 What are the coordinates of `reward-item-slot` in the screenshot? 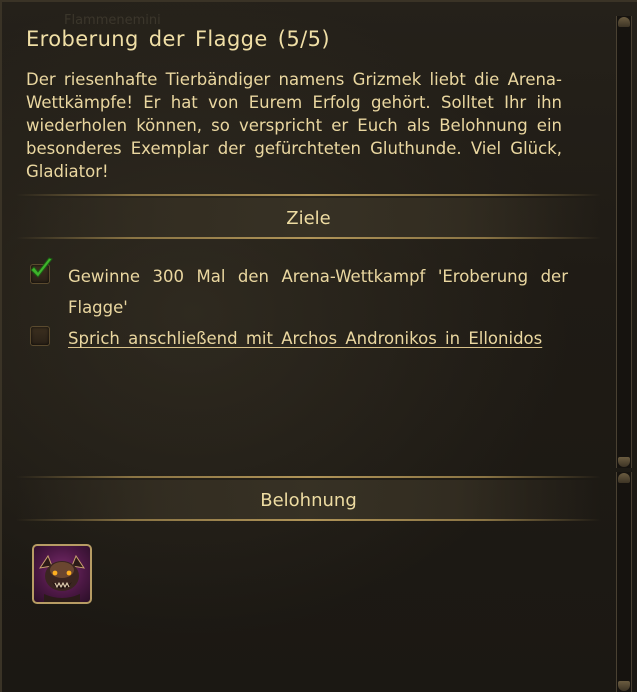 It's located at (62, 574).